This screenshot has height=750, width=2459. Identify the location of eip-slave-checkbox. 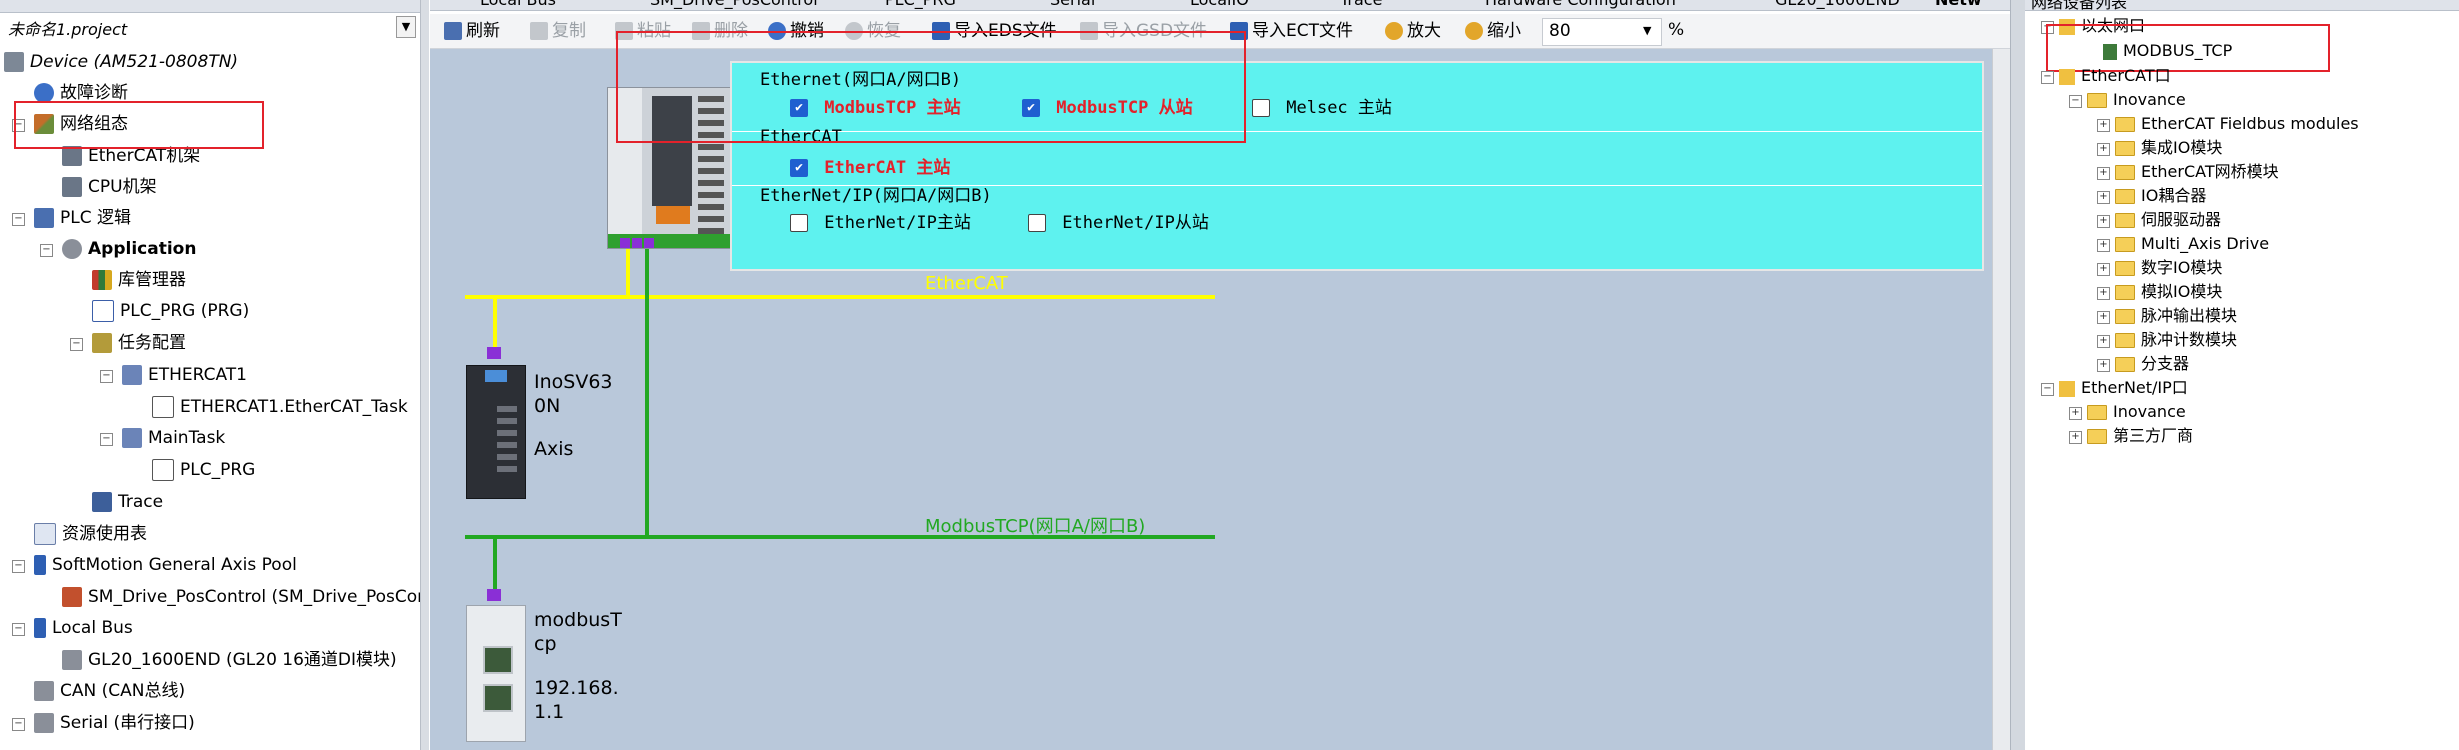
(1037, 223).